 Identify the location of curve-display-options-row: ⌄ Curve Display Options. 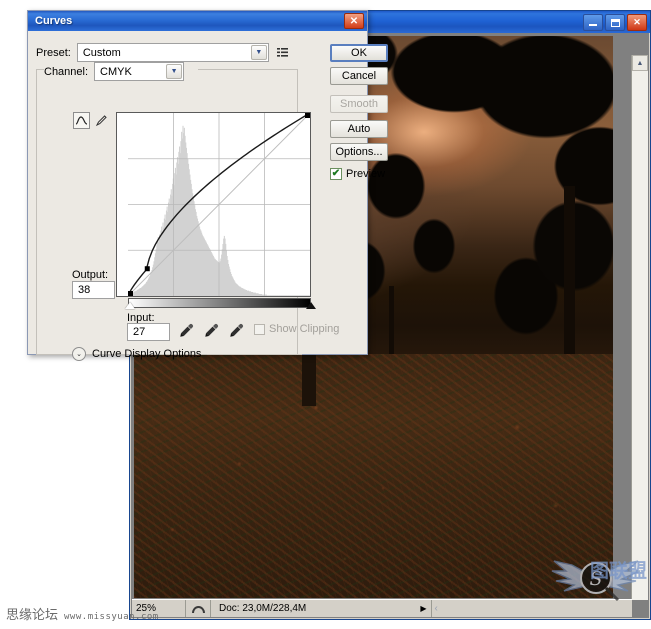
(187, 354).